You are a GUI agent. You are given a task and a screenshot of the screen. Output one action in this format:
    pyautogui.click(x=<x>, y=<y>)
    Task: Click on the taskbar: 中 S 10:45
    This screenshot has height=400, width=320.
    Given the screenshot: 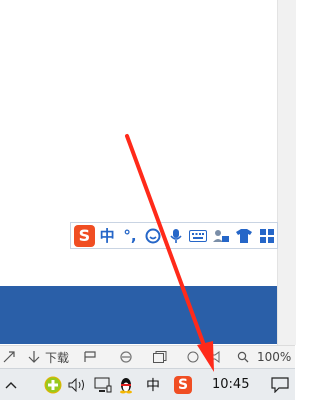 What is the action you would take?
    pyautogui.click(x=147, y=384)
    